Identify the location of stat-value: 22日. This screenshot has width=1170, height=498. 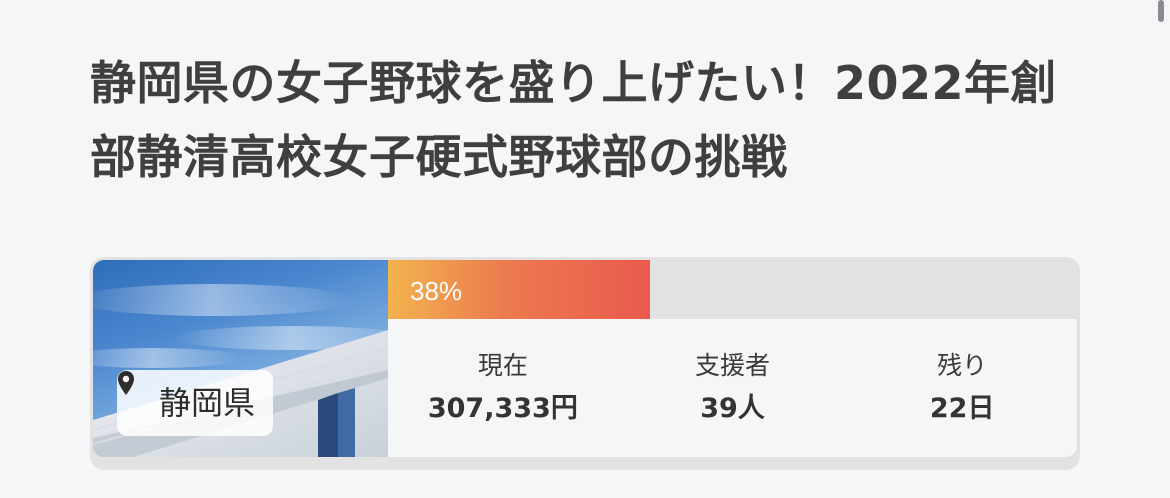
(962, 408).